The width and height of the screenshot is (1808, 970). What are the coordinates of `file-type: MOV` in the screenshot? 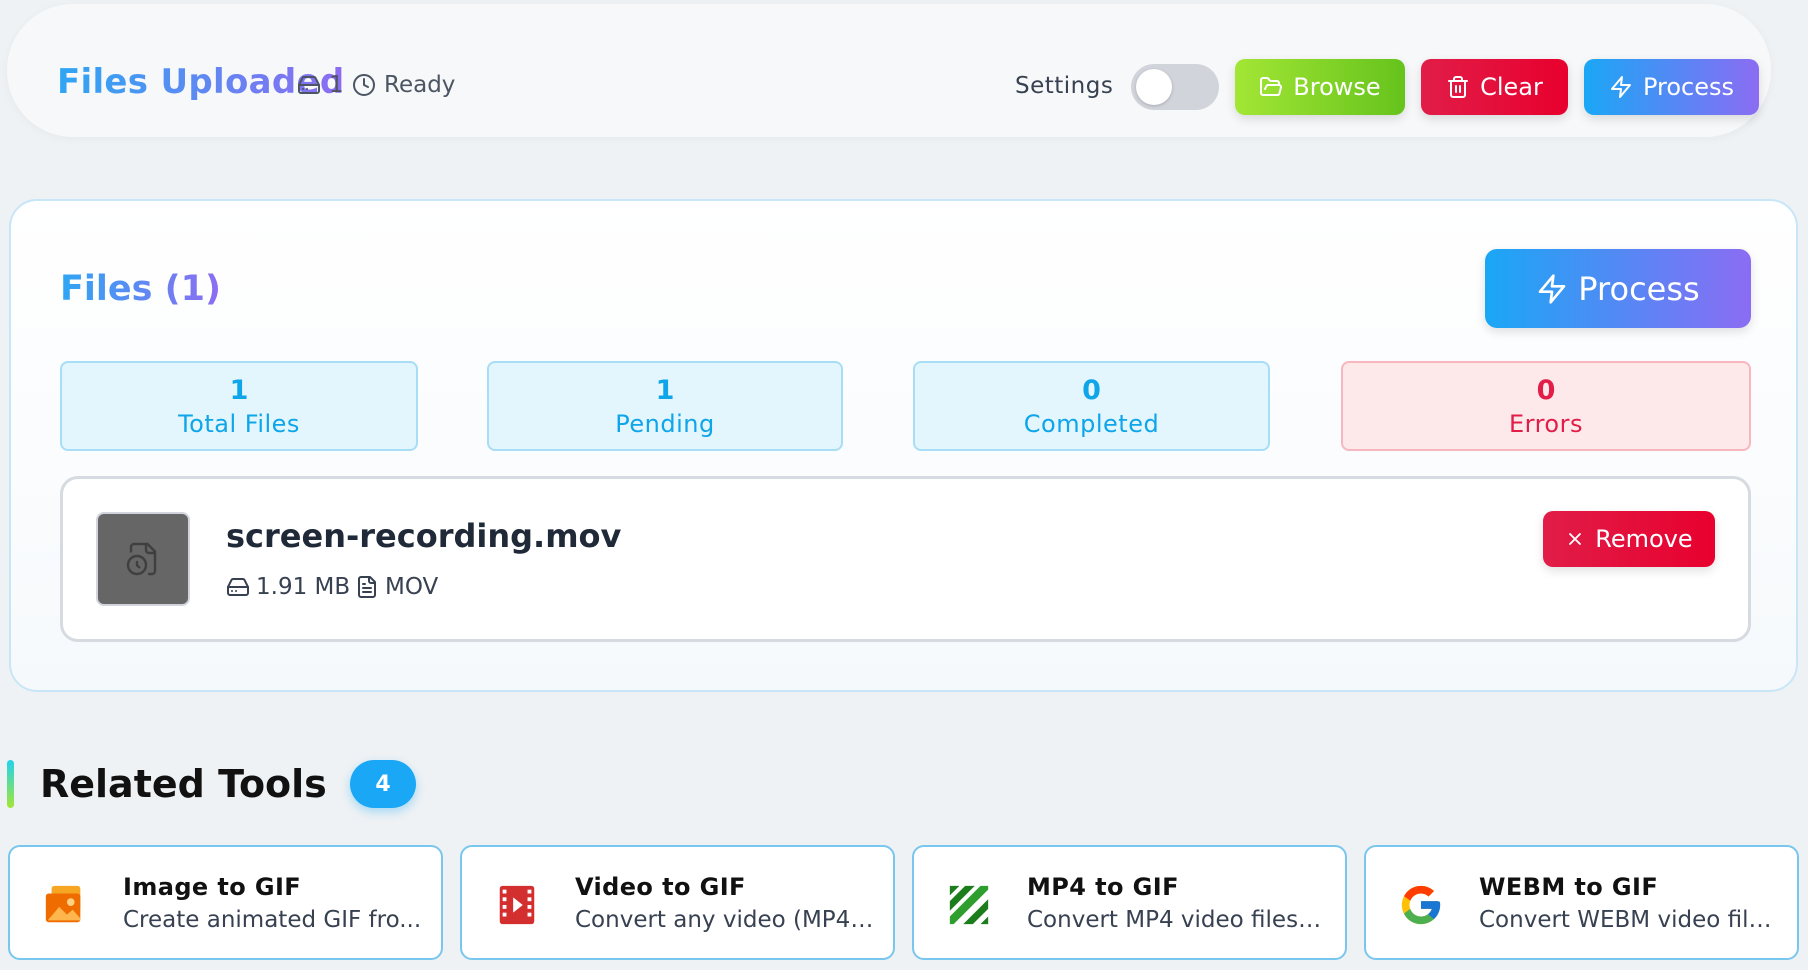 It's located at (396, 587).